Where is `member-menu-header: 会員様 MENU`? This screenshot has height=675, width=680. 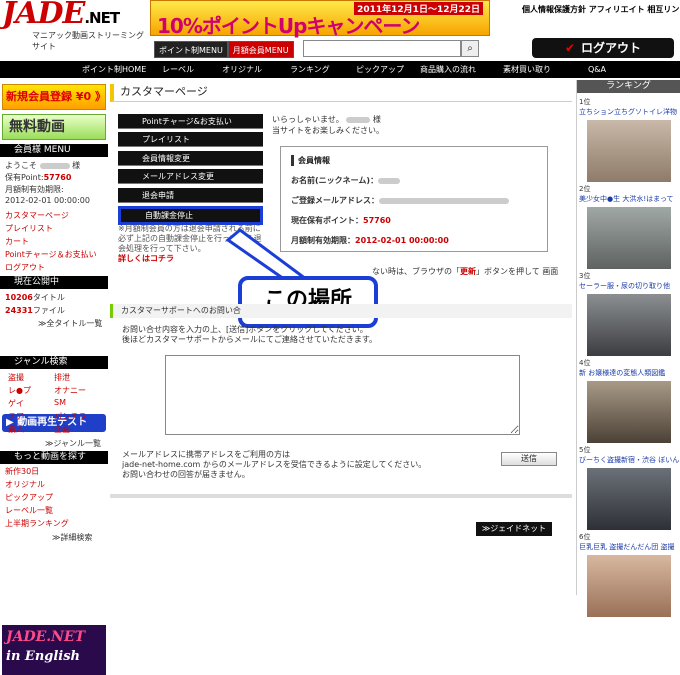 member-menu-header: 会員様 MENU is located at coordinates (54, 150).